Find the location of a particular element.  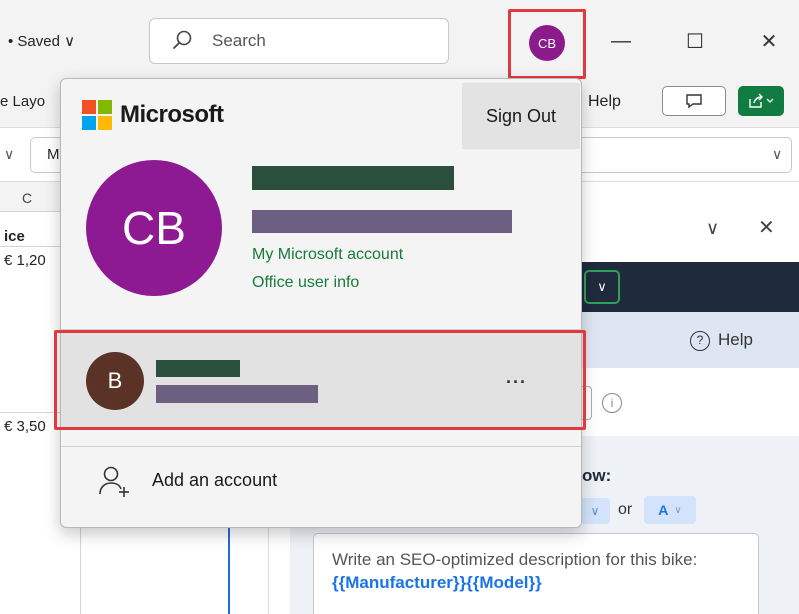

search-icon is located at coordinates (182, 39).